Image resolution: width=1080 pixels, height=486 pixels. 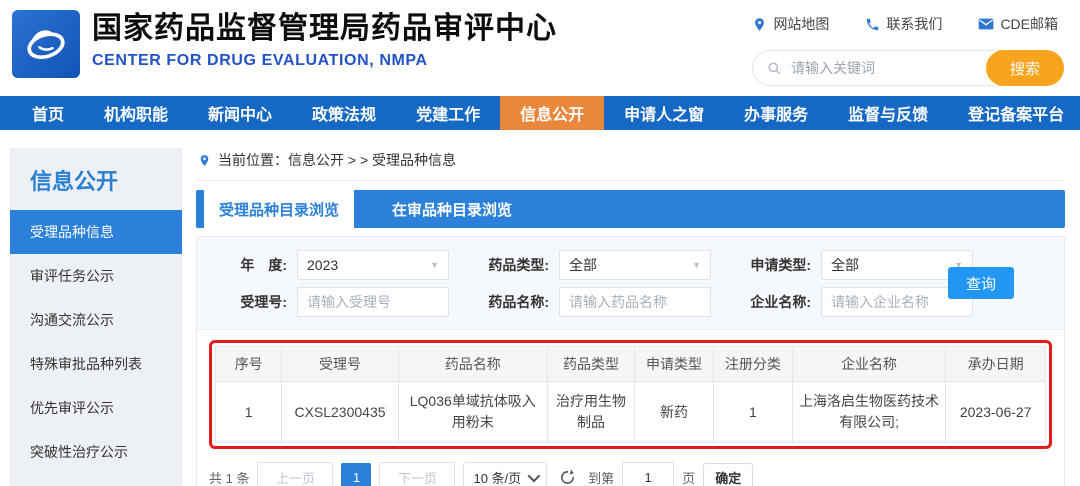 I want to click on sidebar-title: 信息公开, so click(x=74, y=181).